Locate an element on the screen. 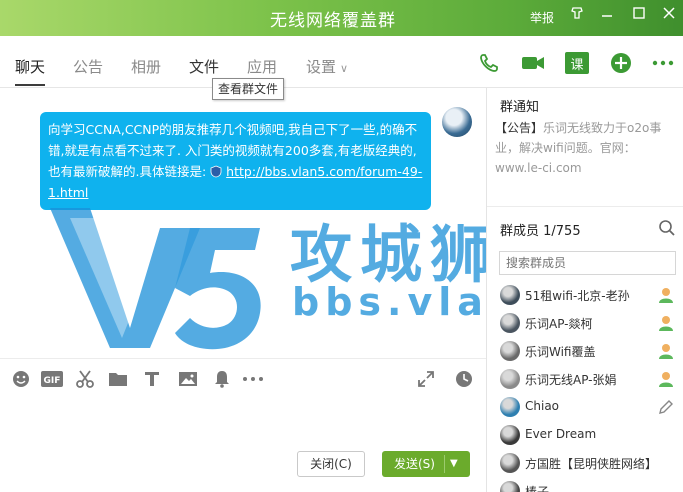 This screenshot has width=683, height=492. send-button-label: 发送(S) is located at coordinates (414, 464).